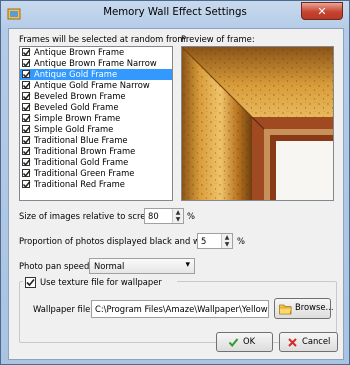  What do you see at coordinates (63, 309) in the screenshot?
I see `wallpaper-file-label: Wallpaper file:` at bounding box center [63, 309].